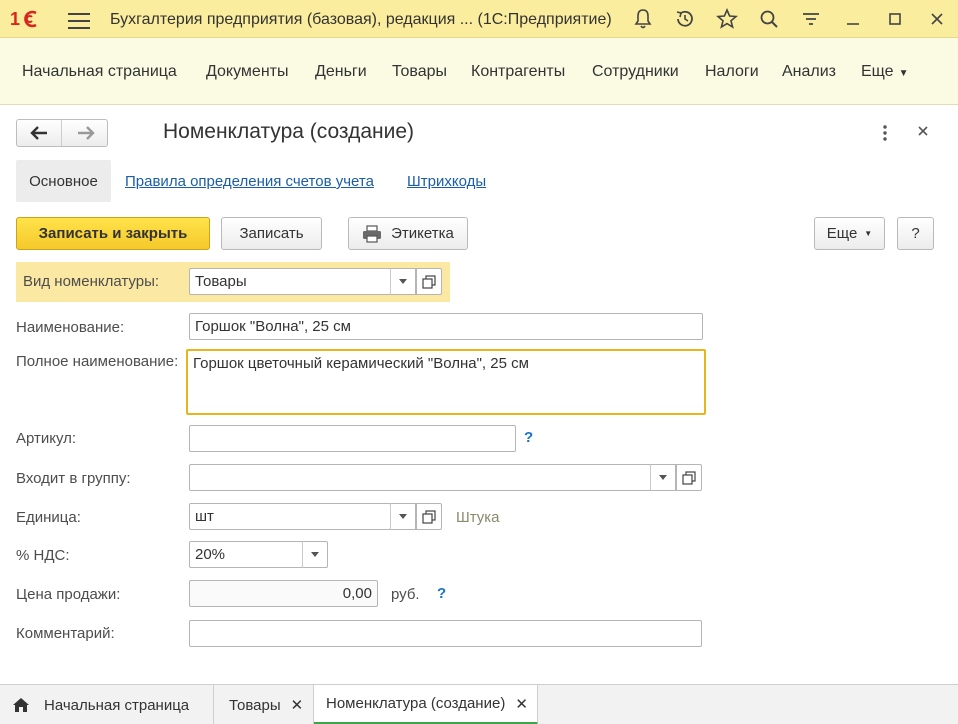 This screenshot has height=724, width=958. I want to click on window-tab-item-create: Номенклатура (создание) ✕, so click(426, 704).